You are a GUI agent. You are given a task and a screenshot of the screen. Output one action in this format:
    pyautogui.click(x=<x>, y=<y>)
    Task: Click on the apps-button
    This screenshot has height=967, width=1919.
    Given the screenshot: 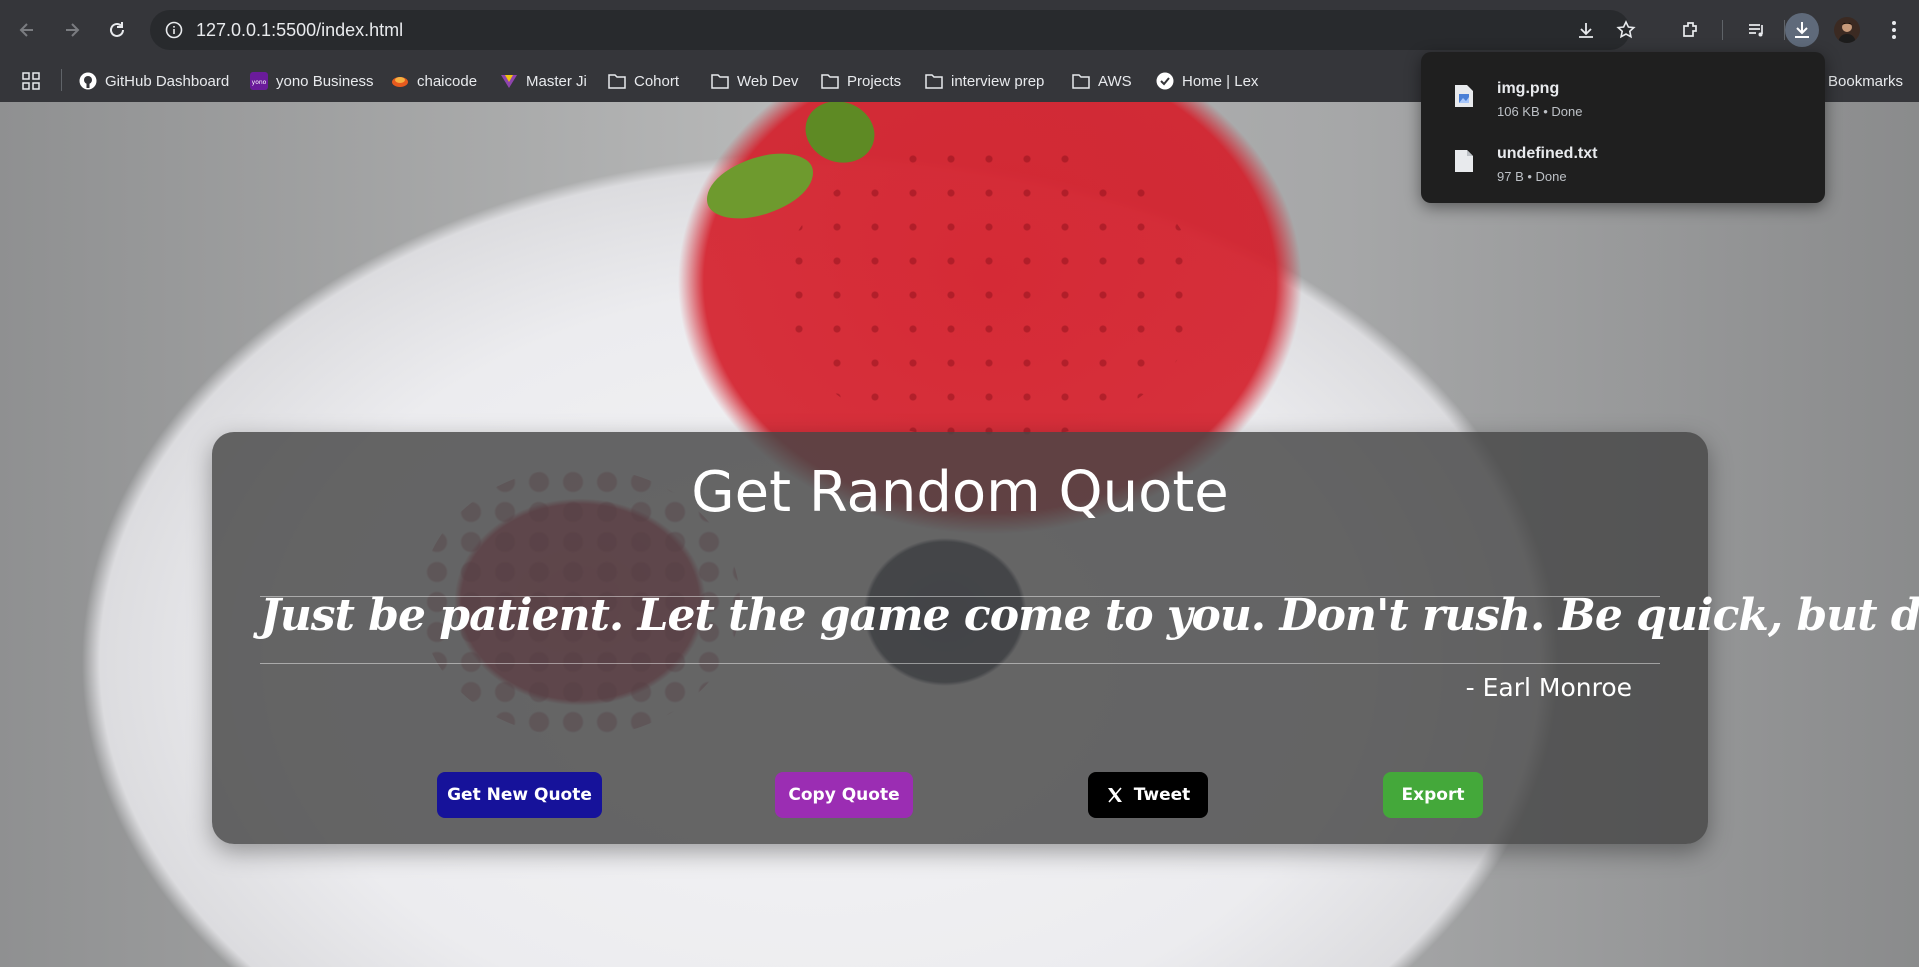 What is the action you would take?
    pyautogui.click(x=31, y=81)
    